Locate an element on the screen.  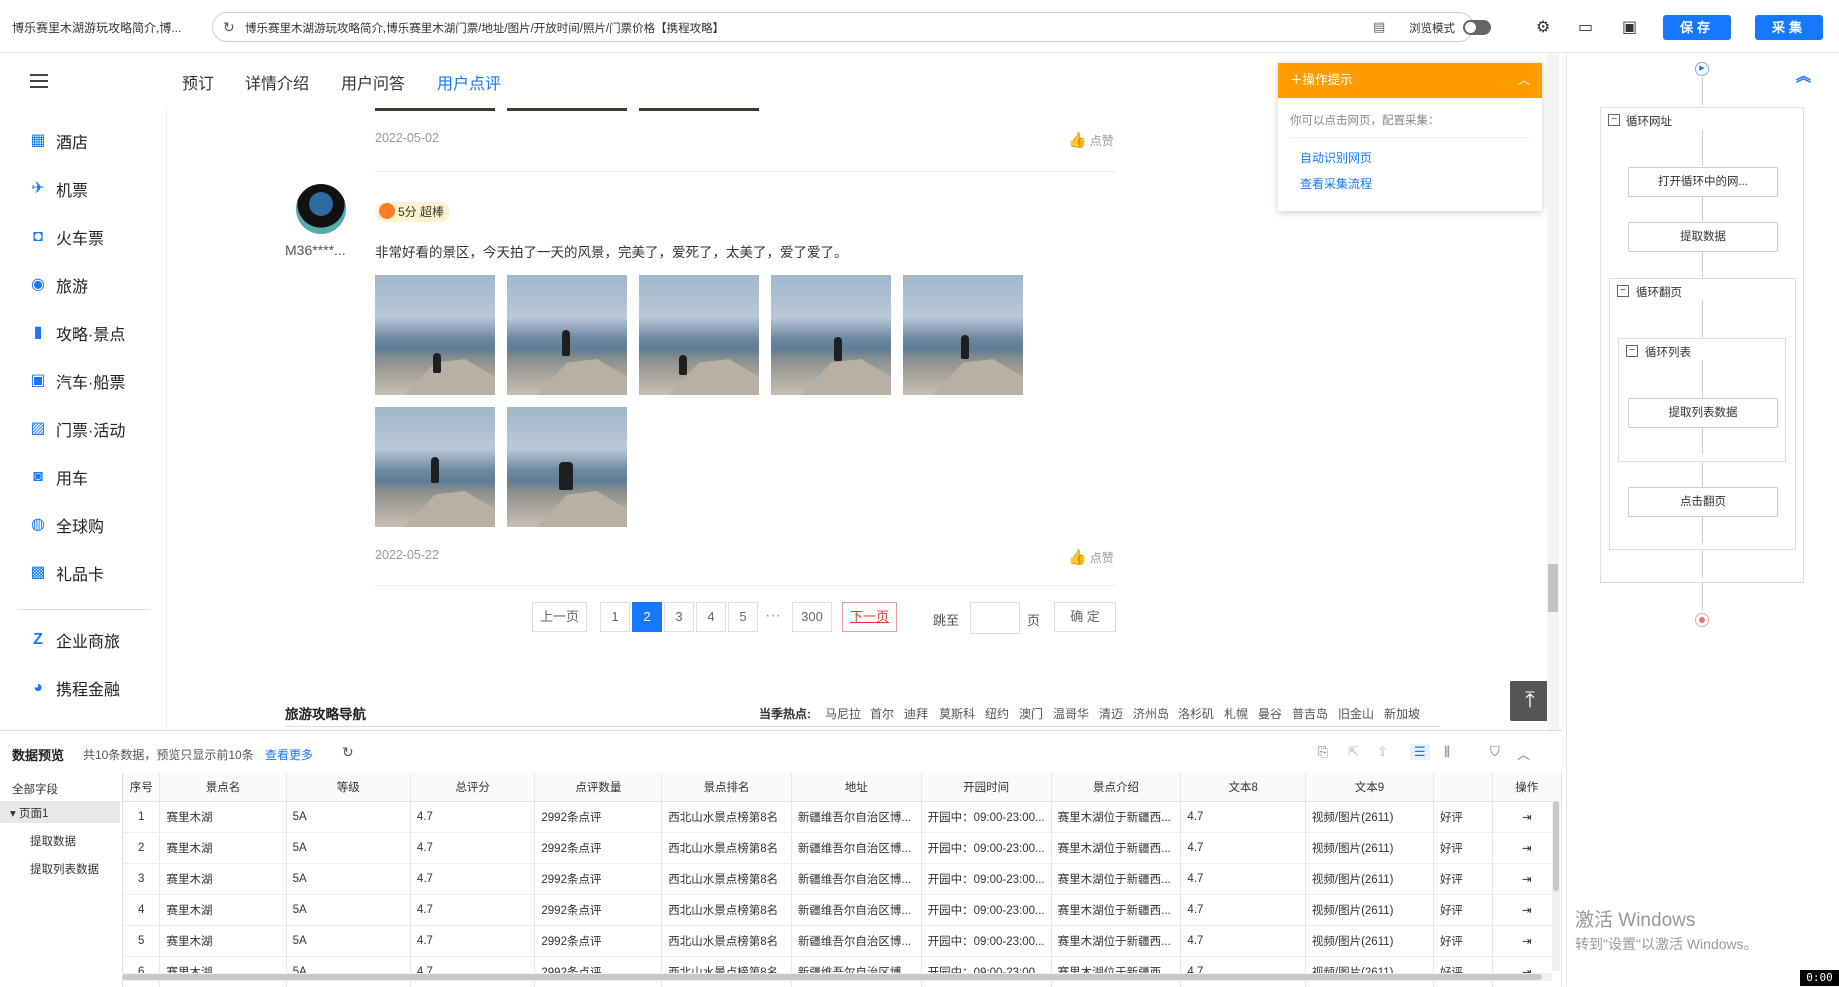
hot-item: 济州岛 is located at coordinates (1151, 713).